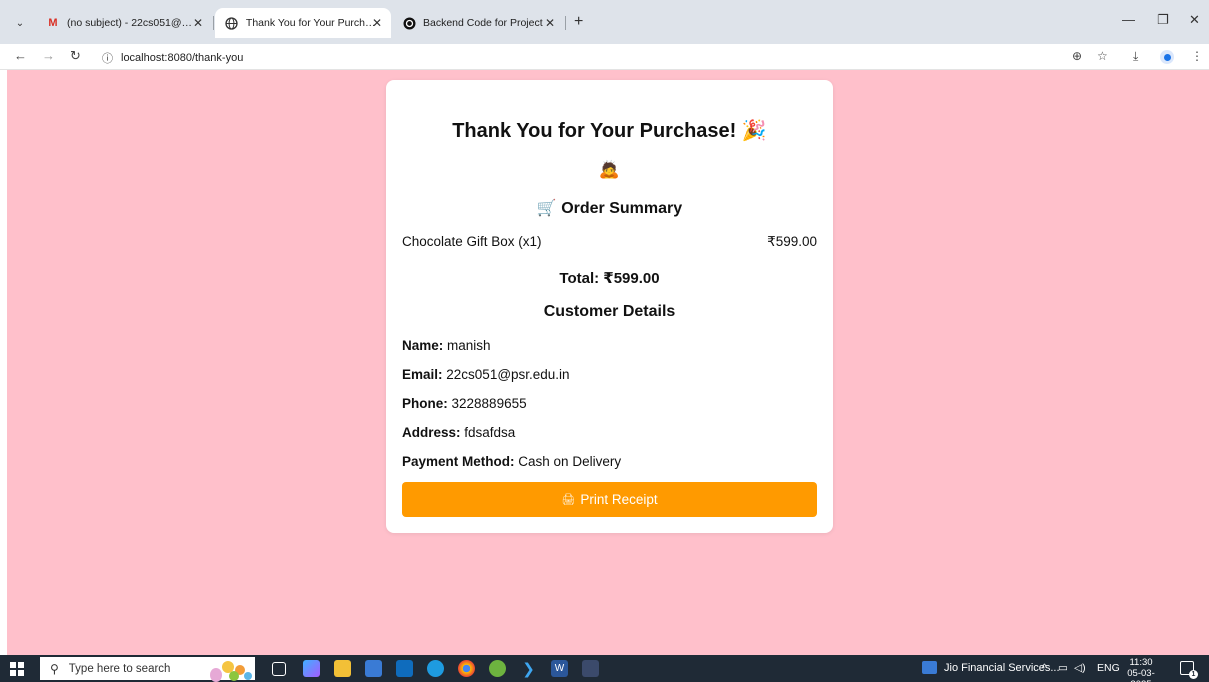 The image size is (1209, 682). I want to click on search-icon: ⚲, so click(54, 668).